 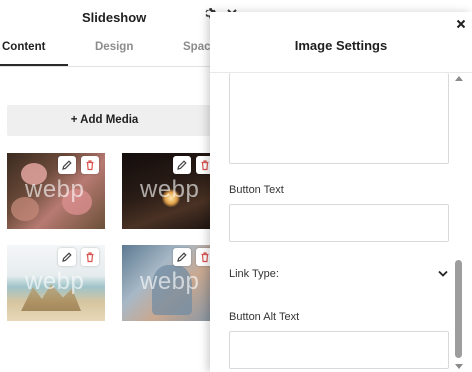 What do you see at coordinates (459, 367) in the screenshot?
I see `scroll-down-arrow-icon` at bounding box center [459, 367].